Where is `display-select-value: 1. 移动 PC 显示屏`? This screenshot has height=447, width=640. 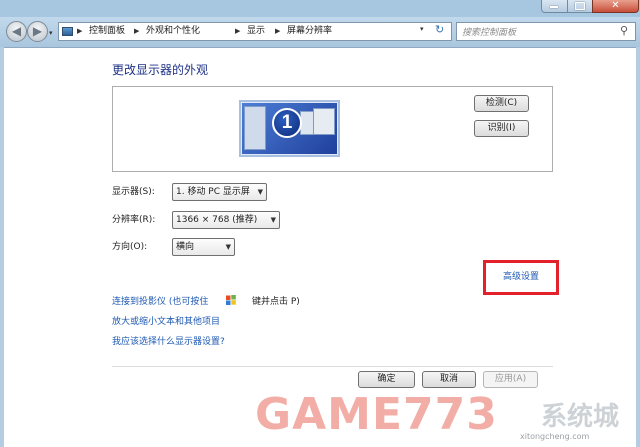 display-select-value: 1. 移动 PC 显示屏 is located at coordinates (213, 192).